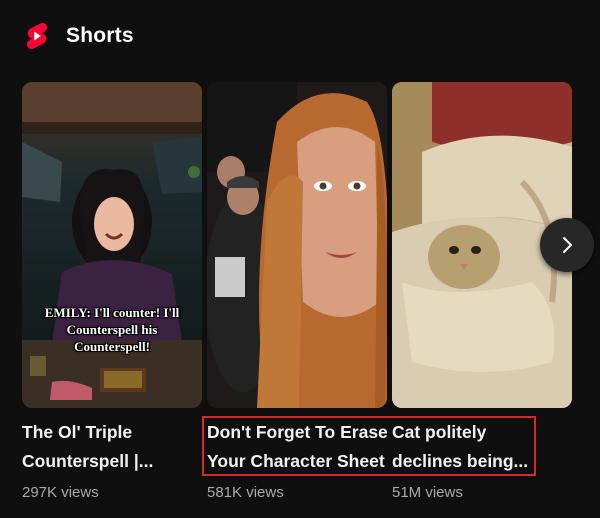 The width and height of the screenshot is (600, 518). I want to click on chevron-right-icon, so click(567, 245).